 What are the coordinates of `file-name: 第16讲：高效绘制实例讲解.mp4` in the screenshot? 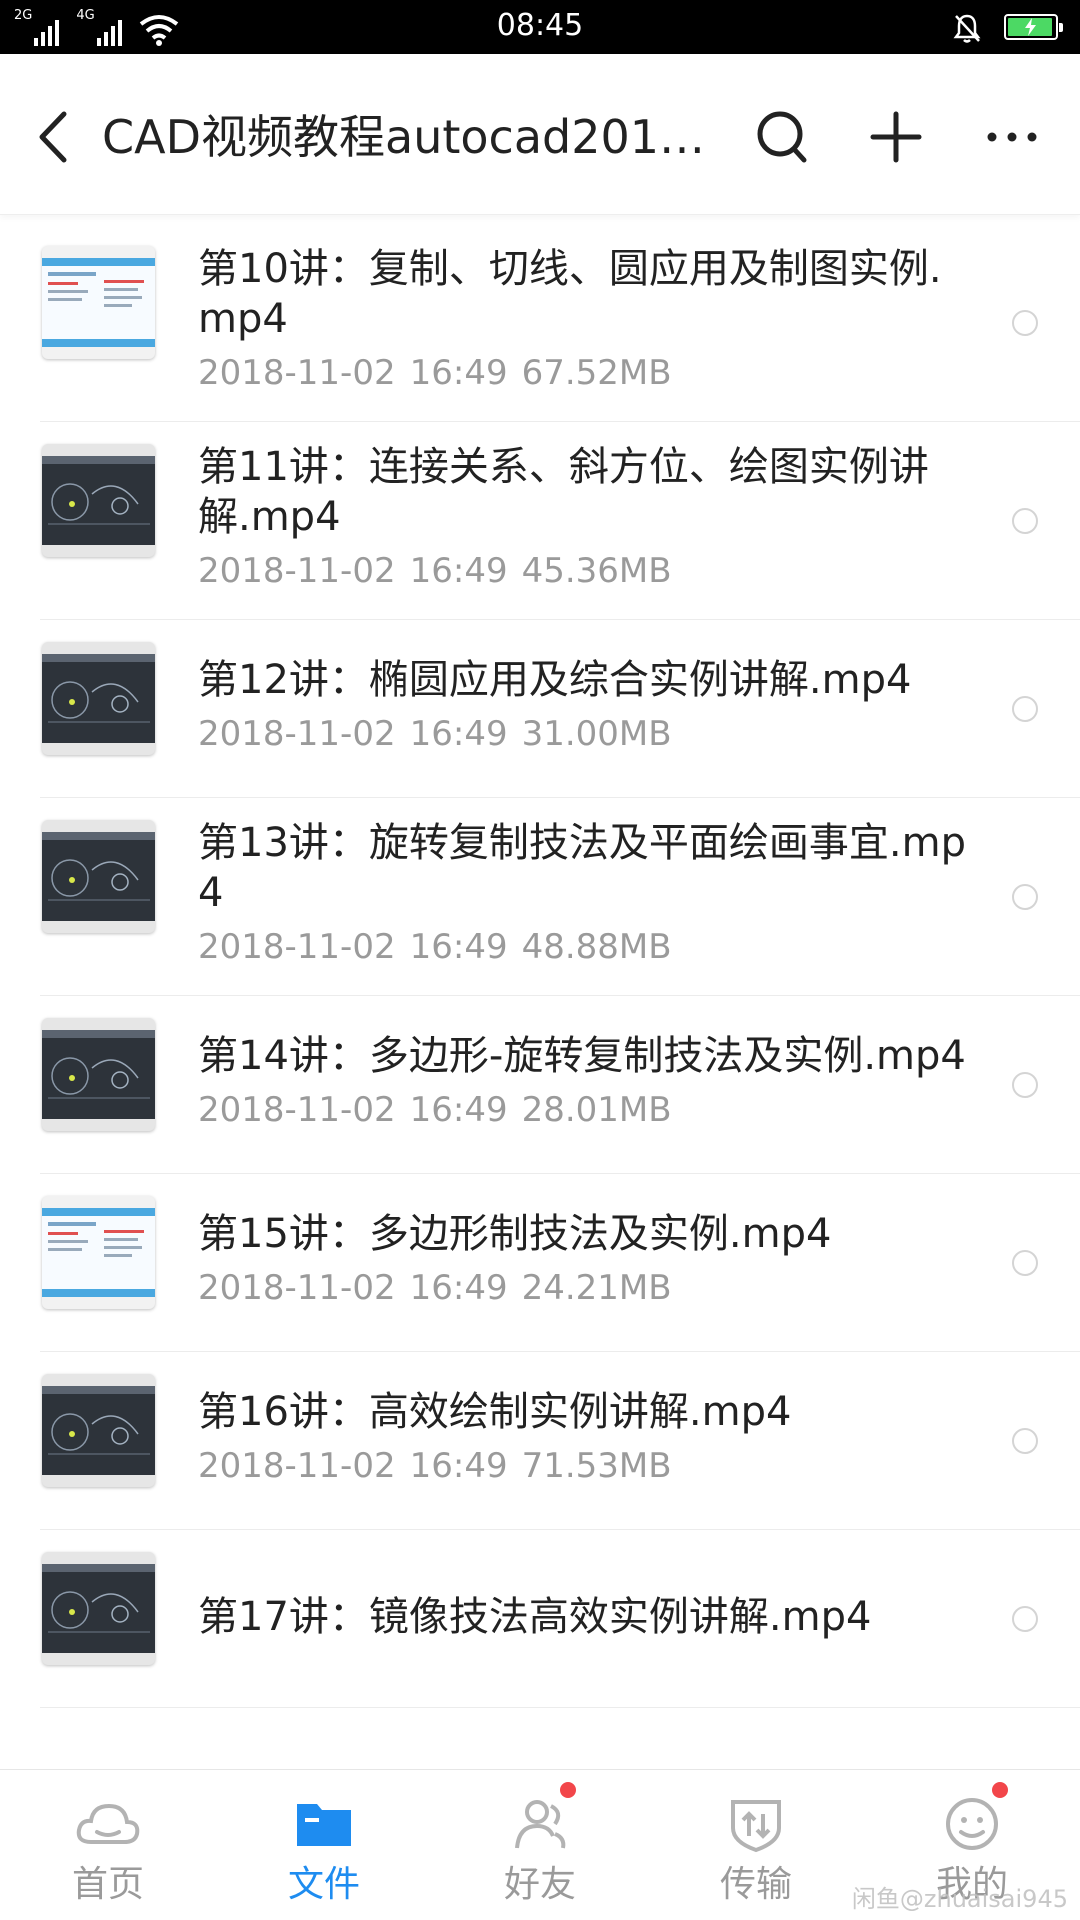 It's located at (495, 1412).